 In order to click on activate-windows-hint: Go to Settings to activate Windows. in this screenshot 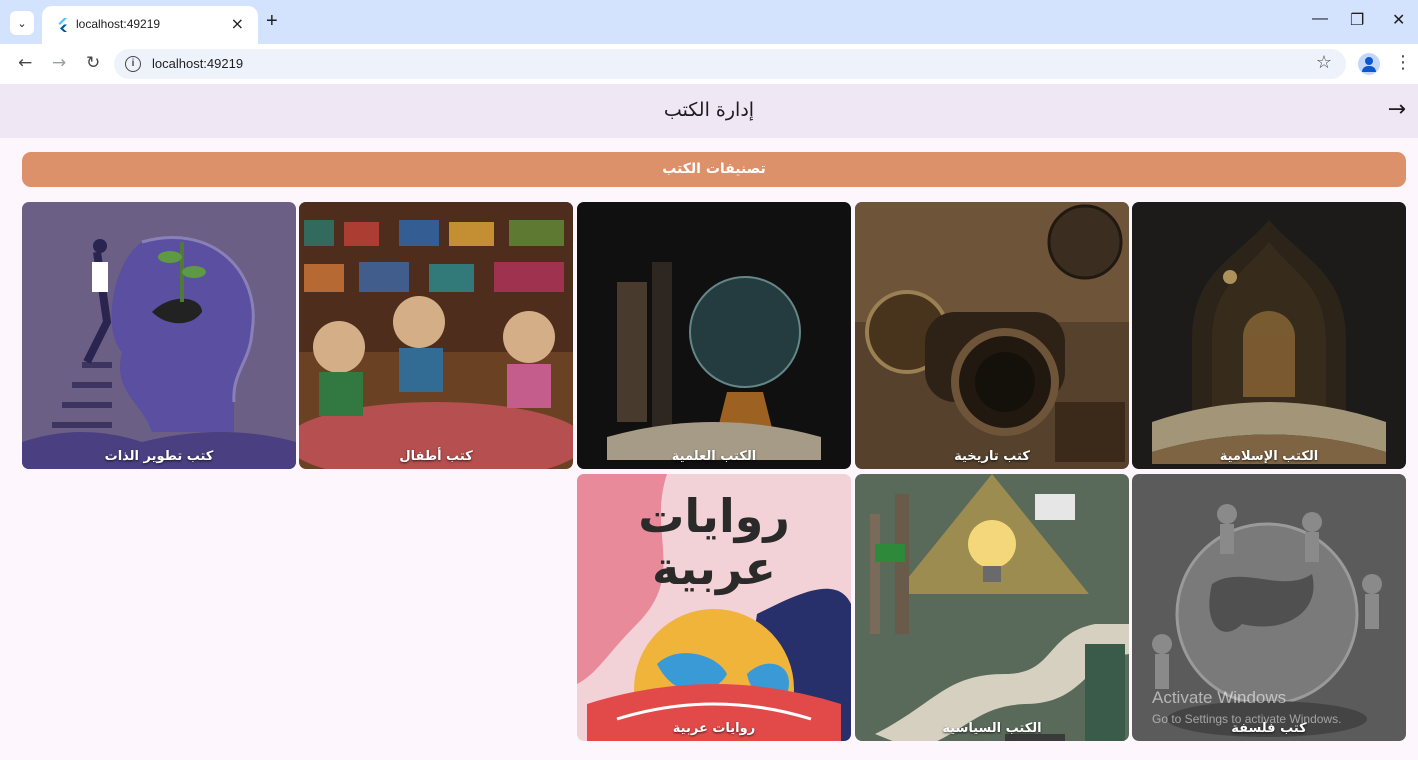, I will do `click(1247, 719)`.